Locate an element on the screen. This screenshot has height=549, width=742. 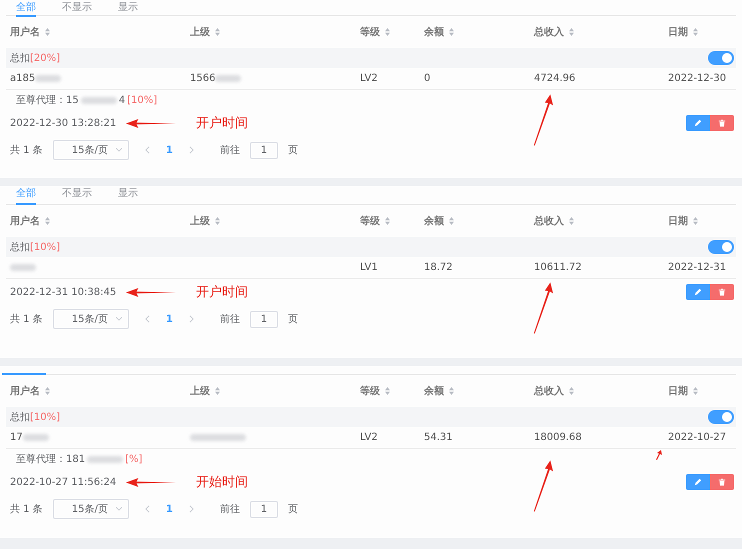
agent-label: 至尊代理：15 is located at coordinates (47, 100).